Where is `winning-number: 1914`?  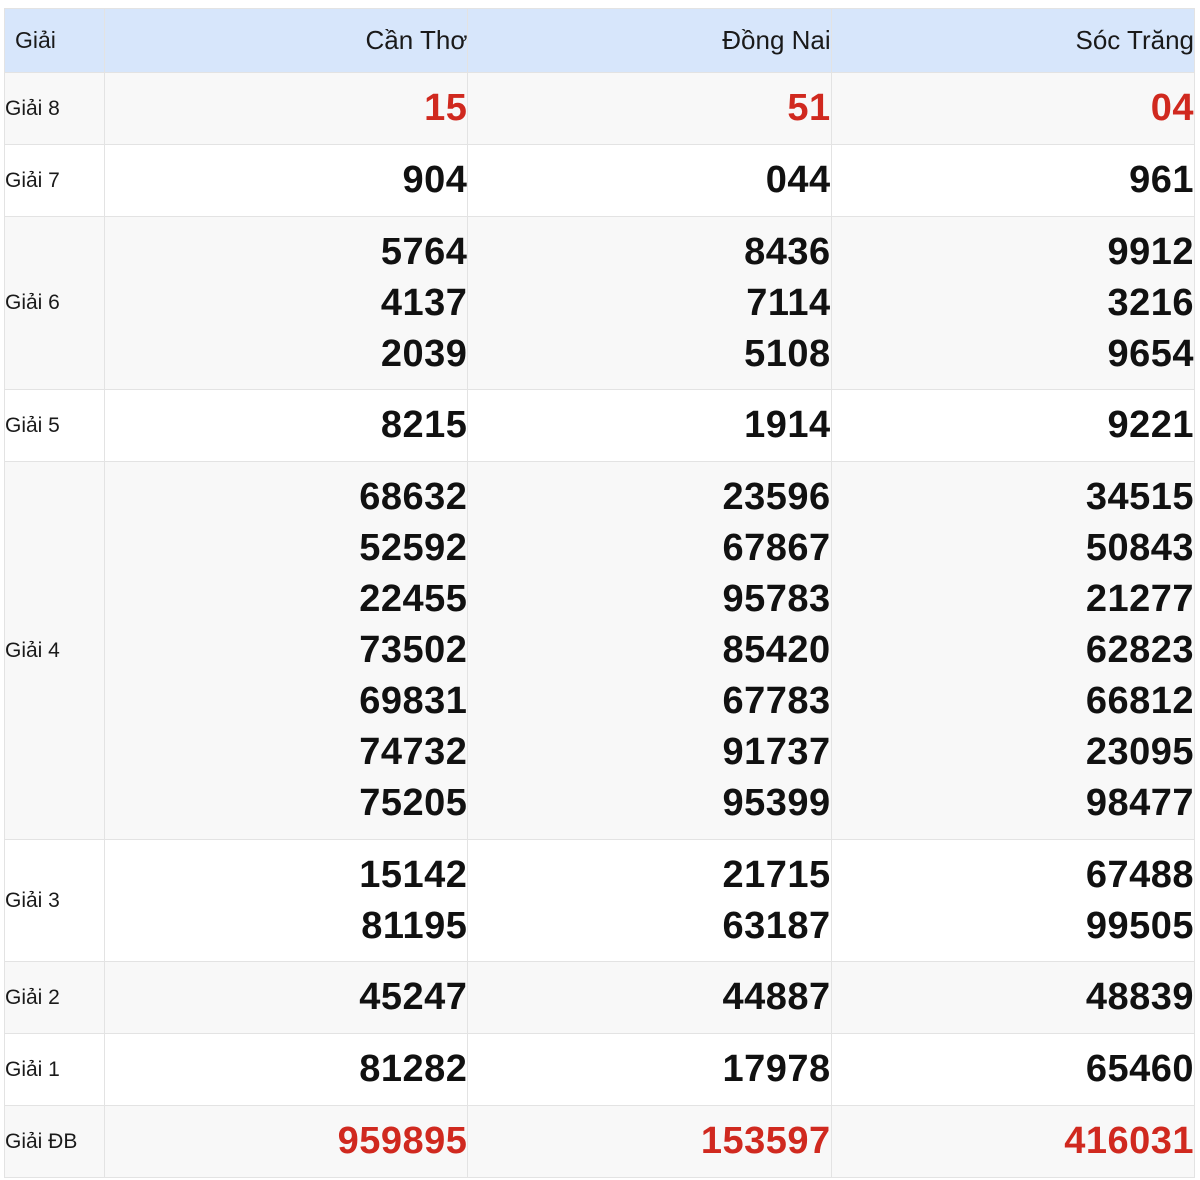
winning-number: 1914 is located at coordinates (787, 425).